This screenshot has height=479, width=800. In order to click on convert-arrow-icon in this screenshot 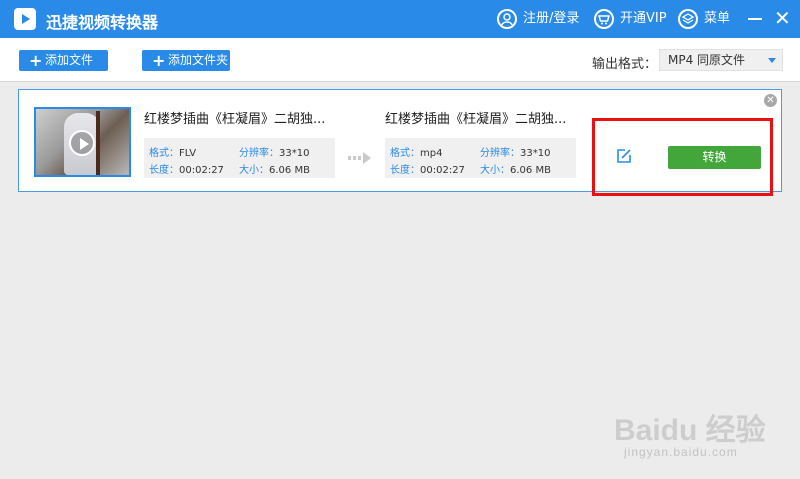, I will do `click(360, 158)`.